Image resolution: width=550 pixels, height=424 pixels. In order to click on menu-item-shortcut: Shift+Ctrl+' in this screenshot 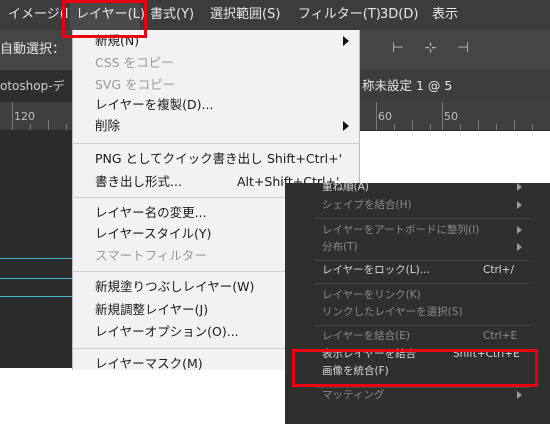, I will do `click(305, 158)`.